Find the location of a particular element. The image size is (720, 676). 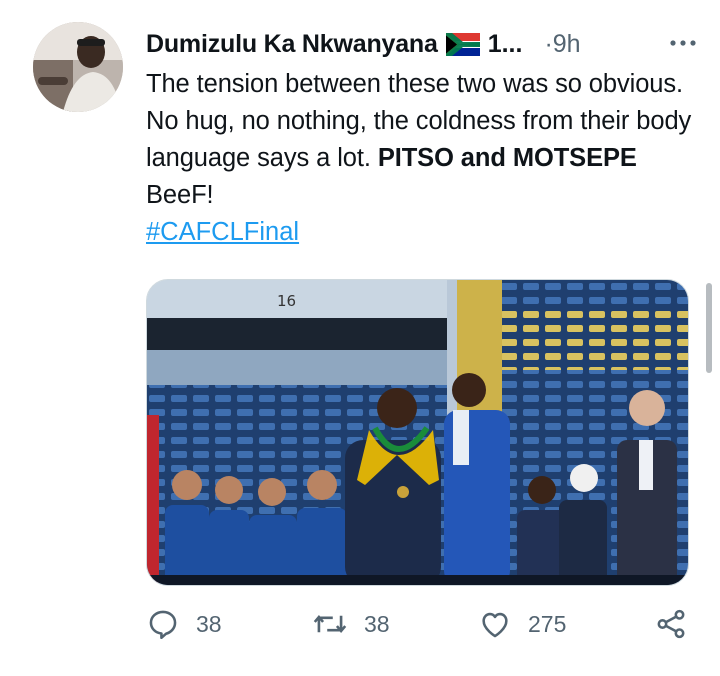

stand-number: 16 is located at coordinates (286, 301).